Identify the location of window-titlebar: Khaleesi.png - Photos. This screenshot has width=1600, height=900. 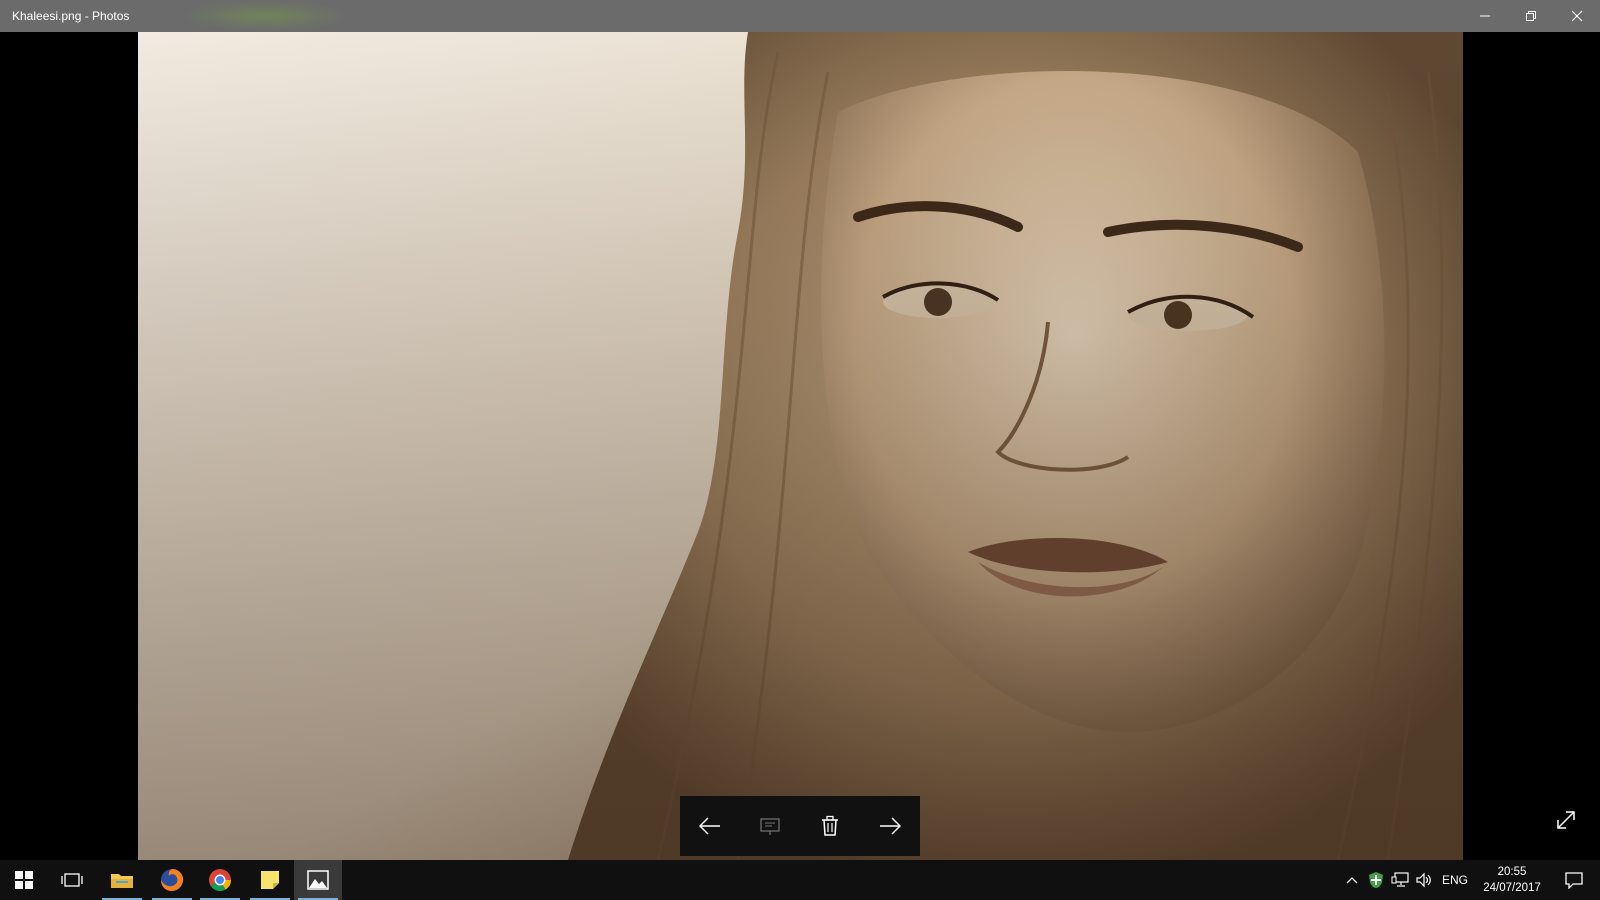
(800, 16).